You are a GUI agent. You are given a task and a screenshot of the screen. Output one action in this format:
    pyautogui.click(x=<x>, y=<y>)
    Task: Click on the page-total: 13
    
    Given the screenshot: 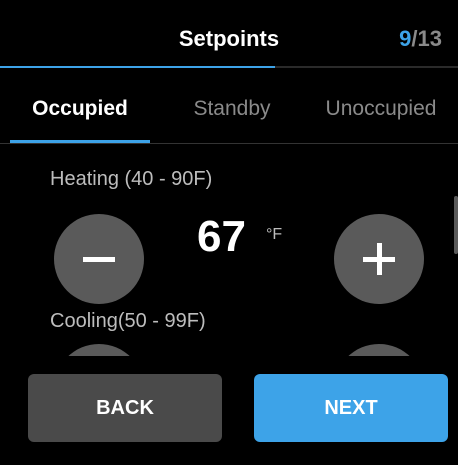 What is the action you would take?
    pyautogui.click(x=429, y=38)
    